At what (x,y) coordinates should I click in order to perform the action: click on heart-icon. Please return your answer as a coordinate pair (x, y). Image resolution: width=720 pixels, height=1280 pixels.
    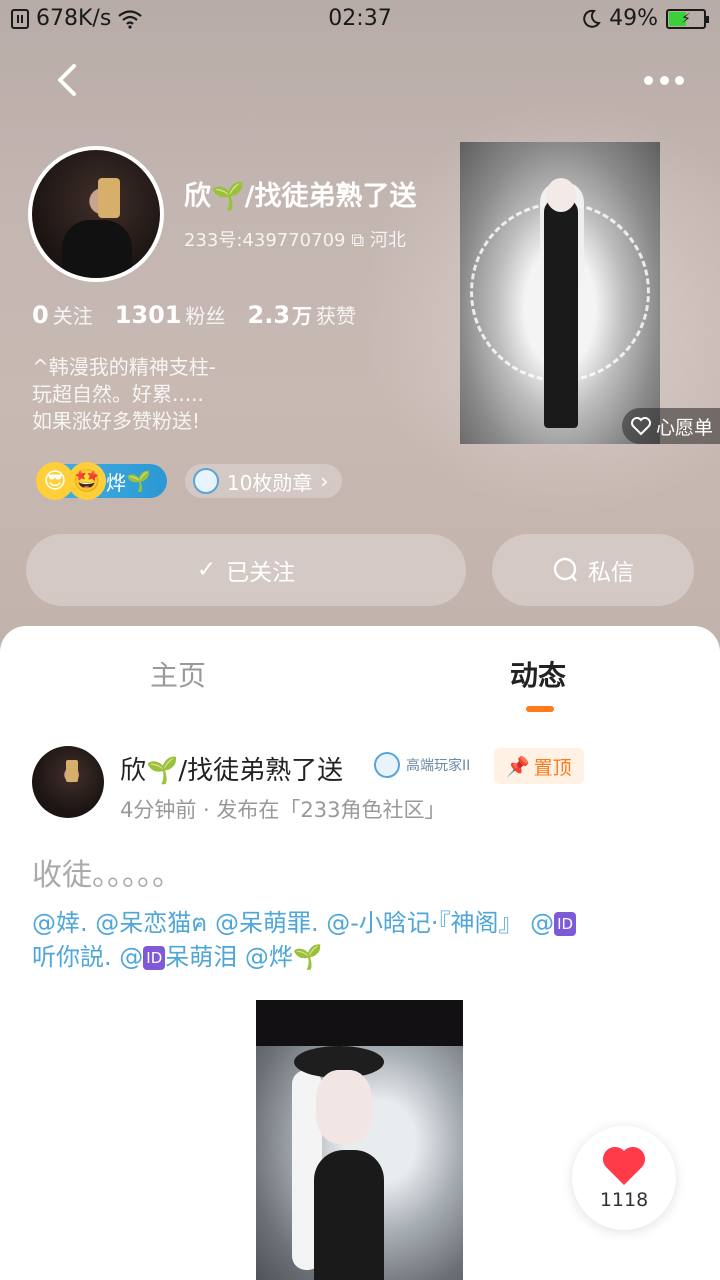
    Looking at the image, I should click on (624, 1165).